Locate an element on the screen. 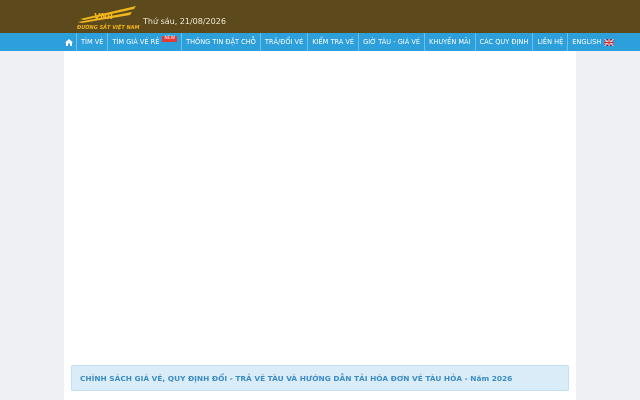 The width and height of the screenshot is (640, 400). nav-khuyen-mai: KHUYẾN MÃI is located at coordinates (450, 42).